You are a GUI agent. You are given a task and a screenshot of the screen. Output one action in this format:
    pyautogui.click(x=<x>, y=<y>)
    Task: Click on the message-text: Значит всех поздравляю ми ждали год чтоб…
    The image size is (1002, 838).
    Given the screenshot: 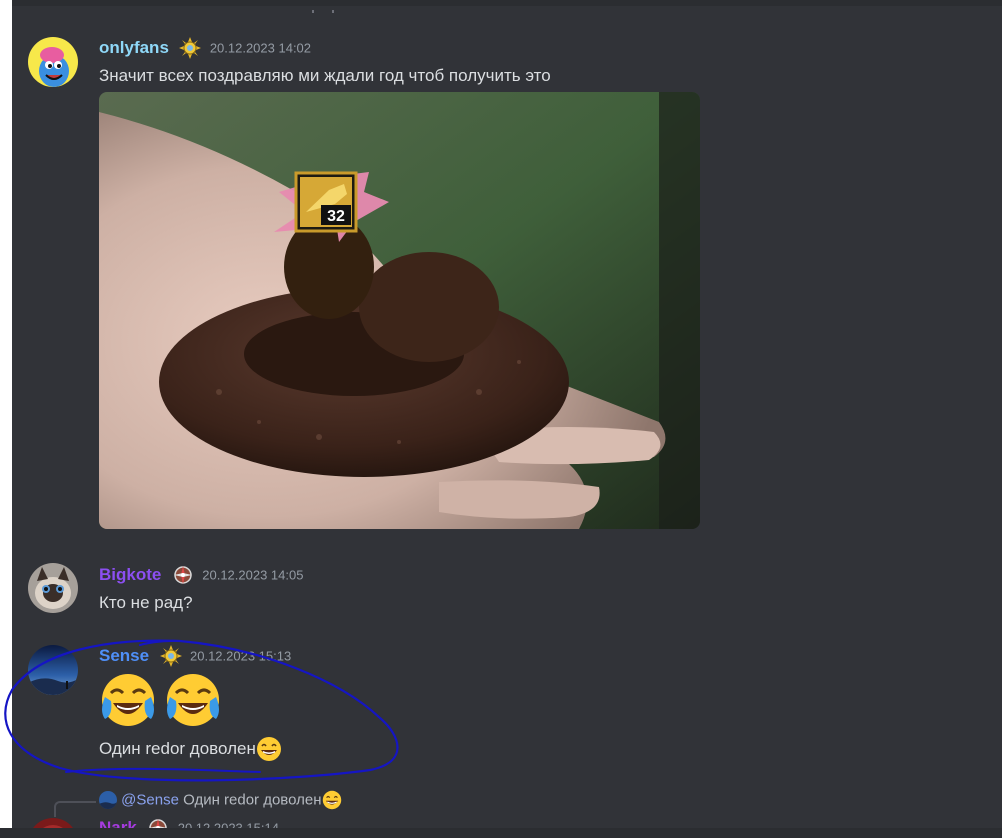 What is the action you would take?
    pyautogui.click(x=325, y=75)
    